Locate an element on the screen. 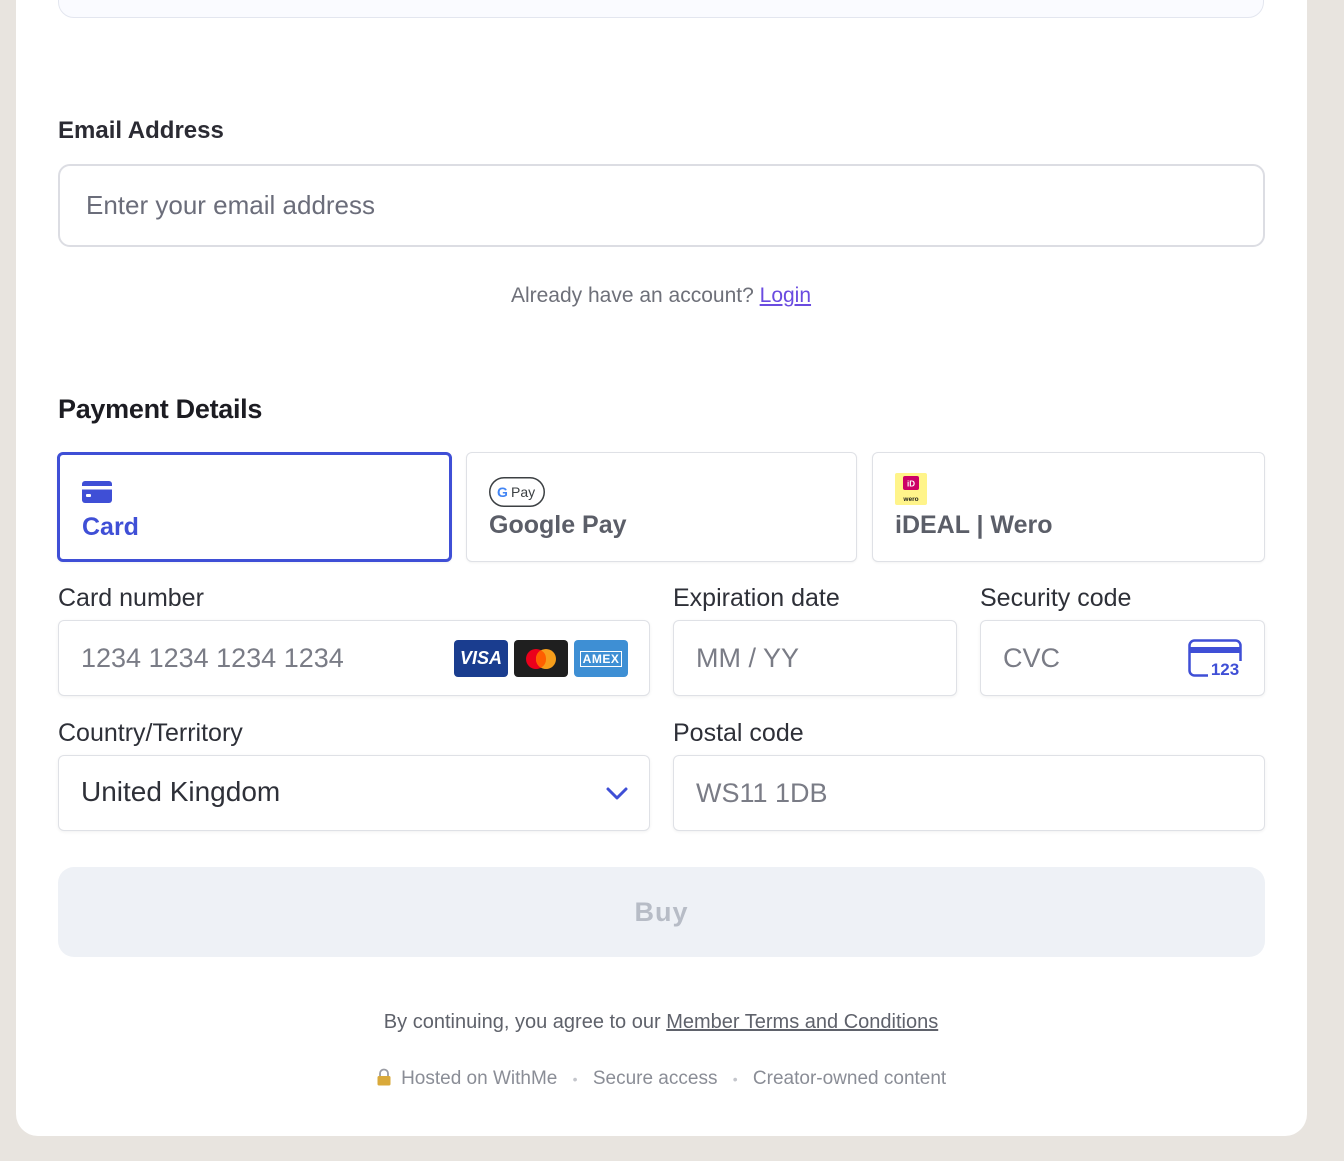 The width and height of the screenshot is (1344, 1161). google-pay-icon: G Pay is located at coordinates (517, 494).